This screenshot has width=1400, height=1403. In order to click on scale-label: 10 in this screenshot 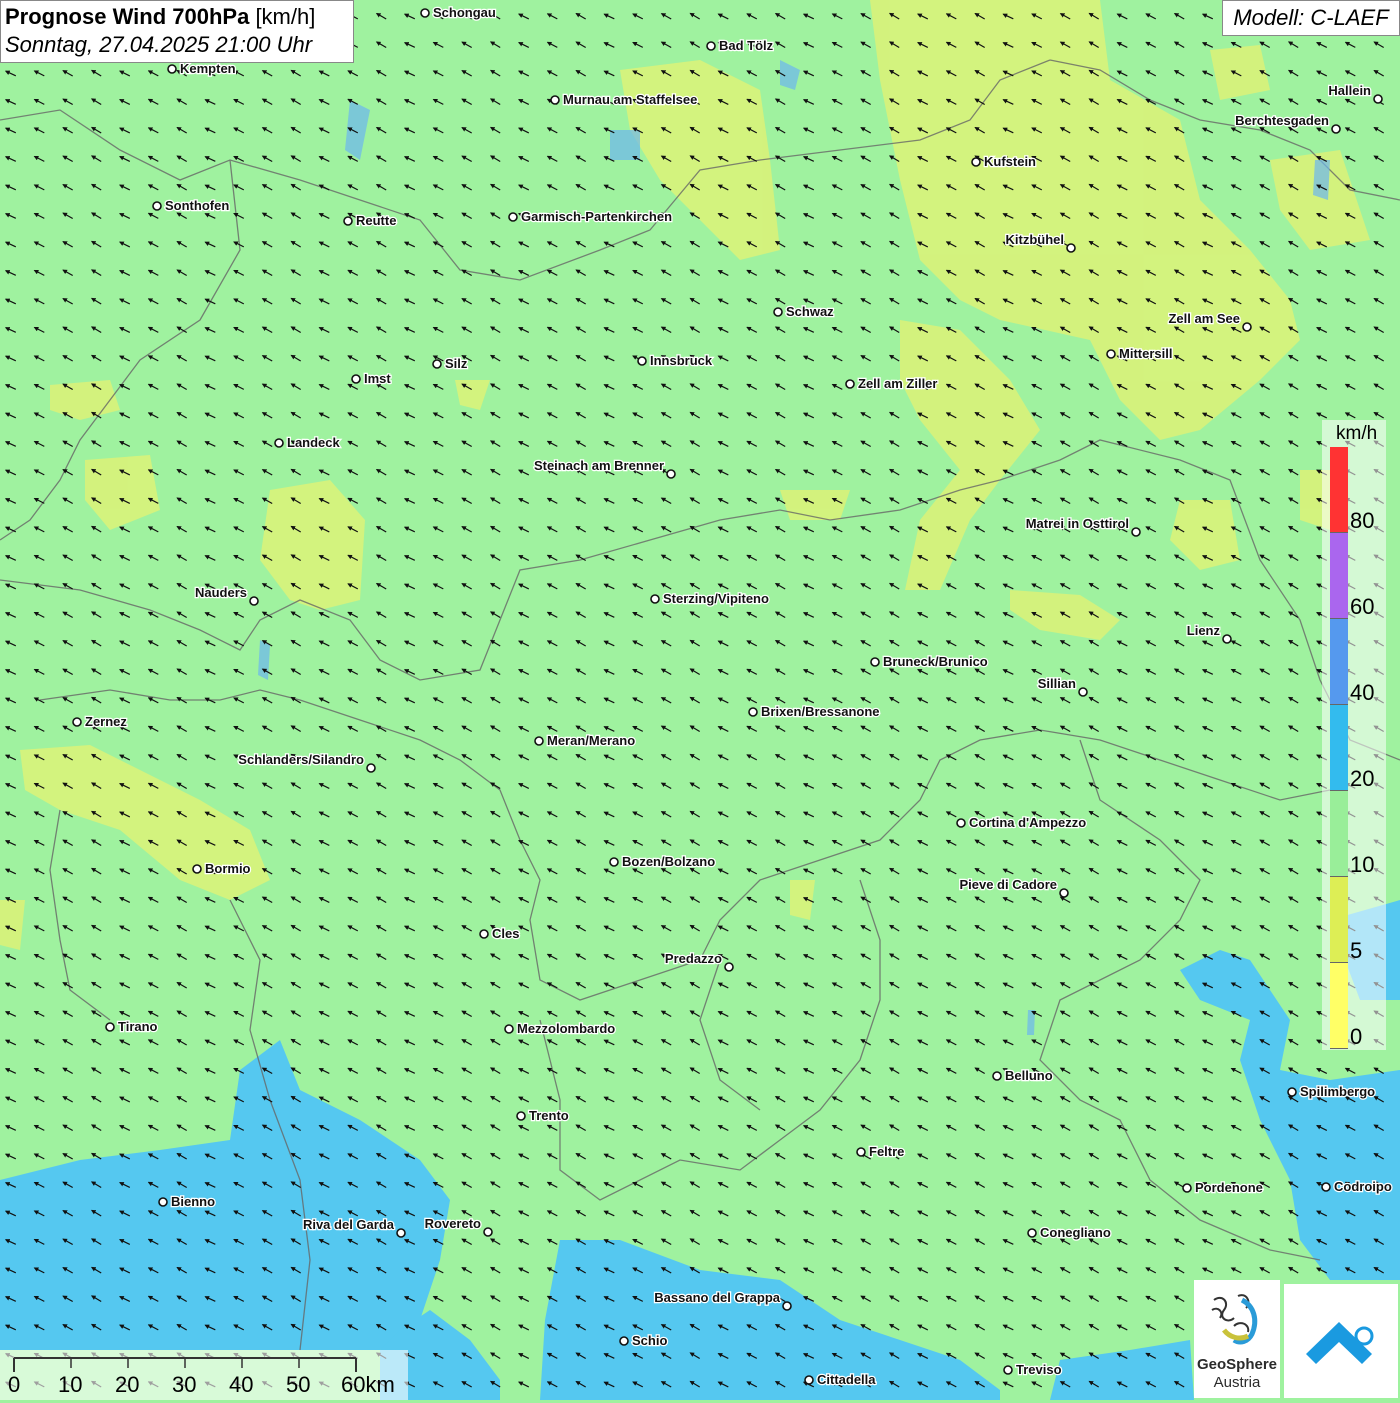, I will do `click(70, 1384)`.